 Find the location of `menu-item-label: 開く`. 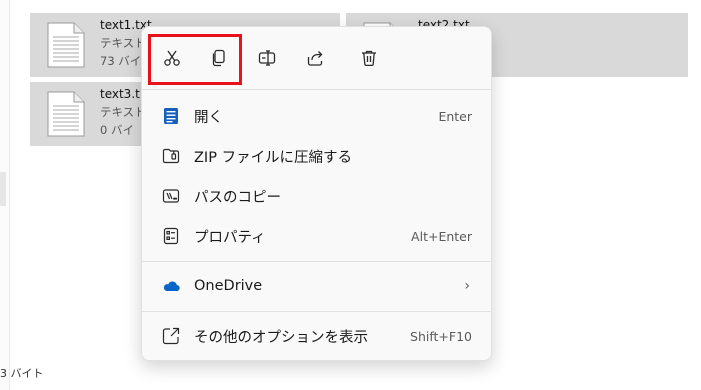

menu-item-label: 開く is located at coordinates (208, 117).